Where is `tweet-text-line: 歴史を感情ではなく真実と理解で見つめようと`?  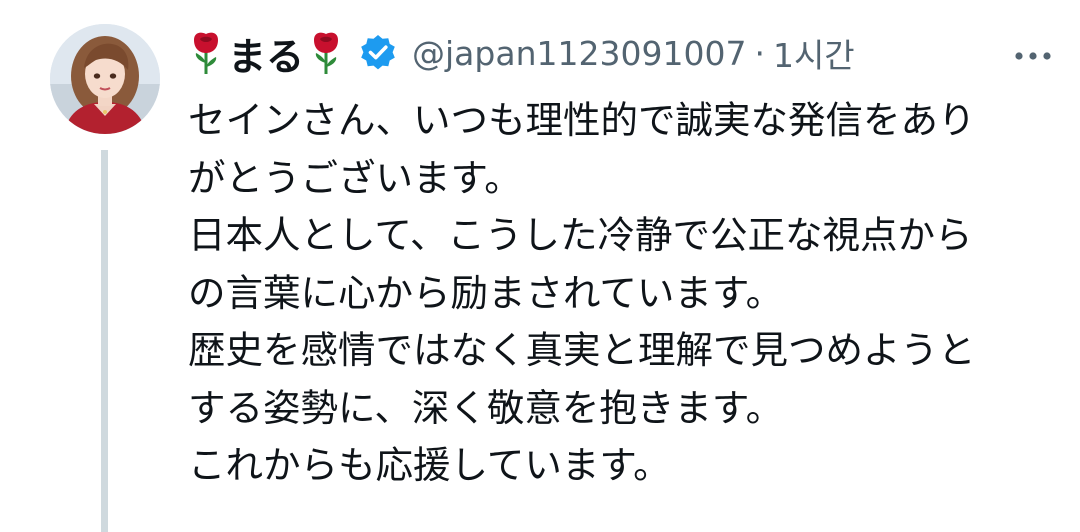
tweet-text-line: 歴史を感情ではなく真実と理解で見つめようと is located at coordinates (582, 350).